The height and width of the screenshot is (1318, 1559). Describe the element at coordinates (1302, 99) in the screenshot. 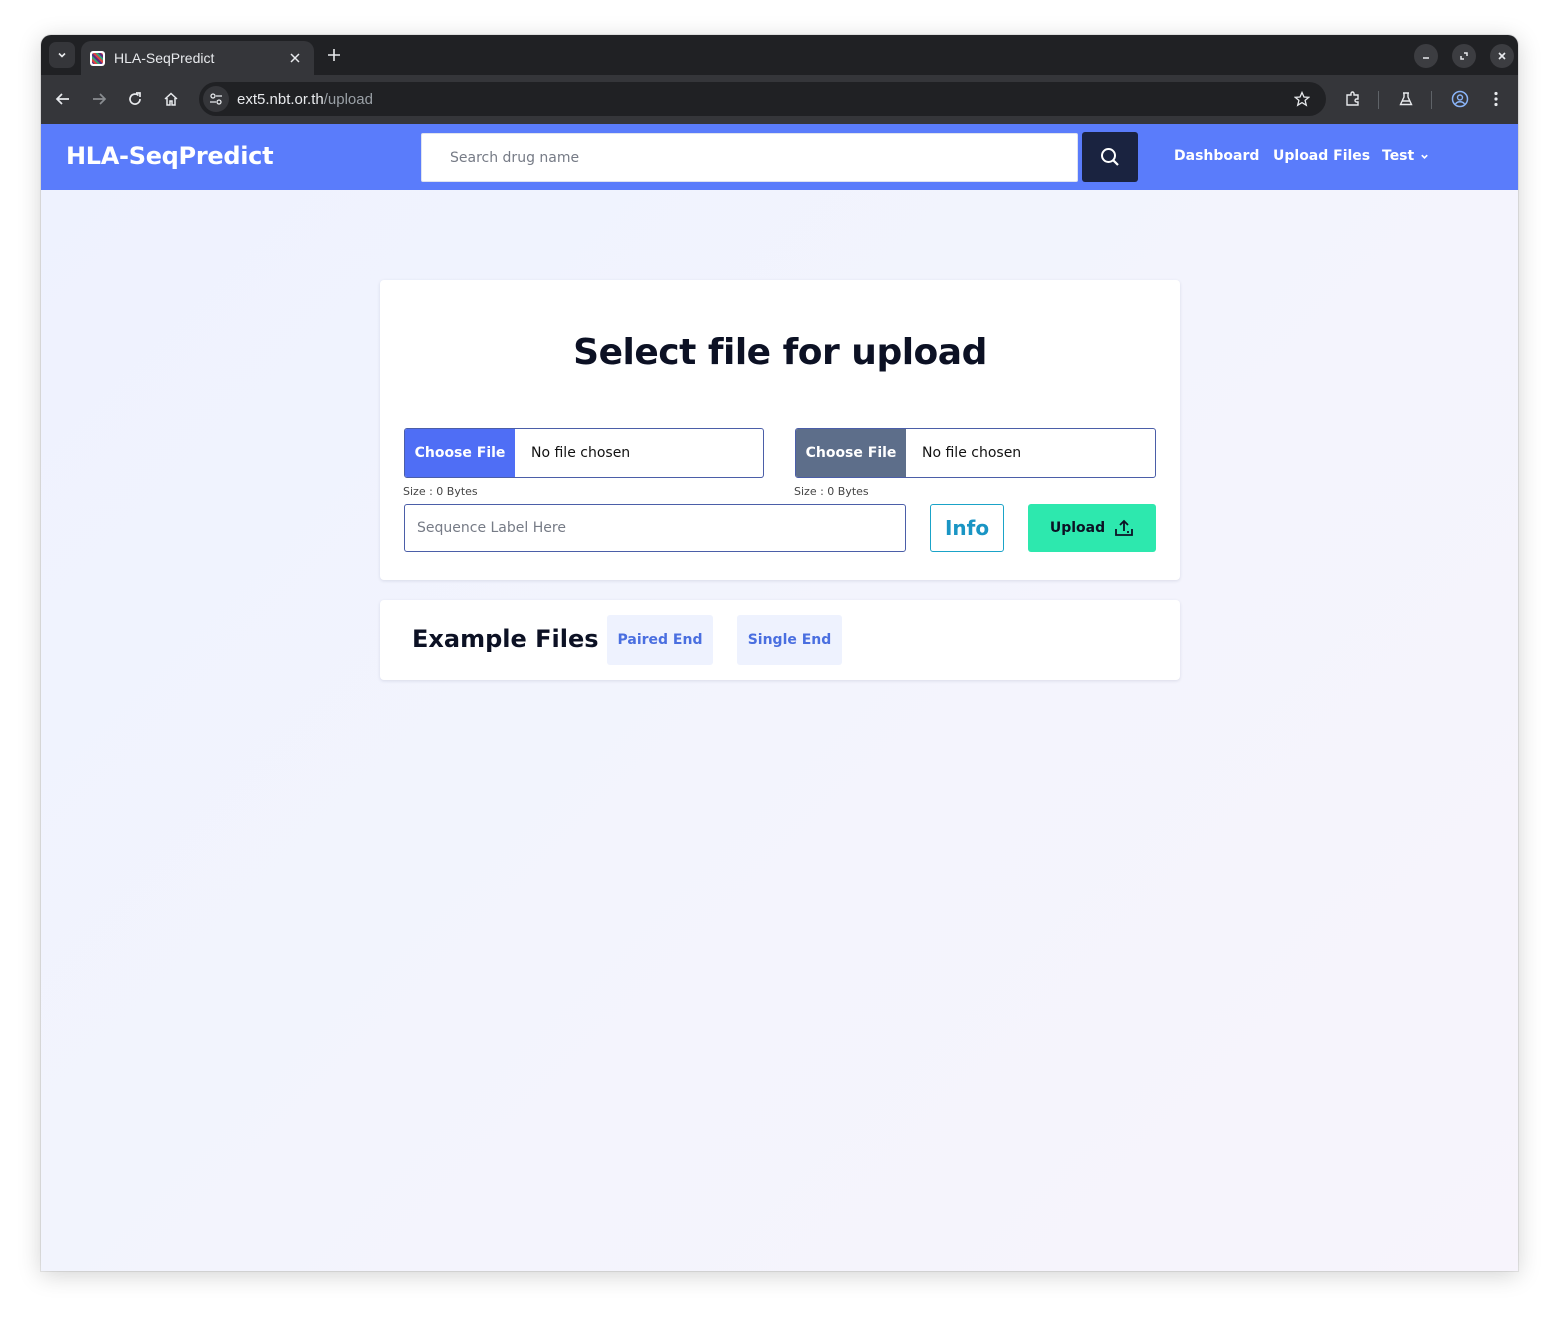

I see `bookmark-star-icon` at that location.